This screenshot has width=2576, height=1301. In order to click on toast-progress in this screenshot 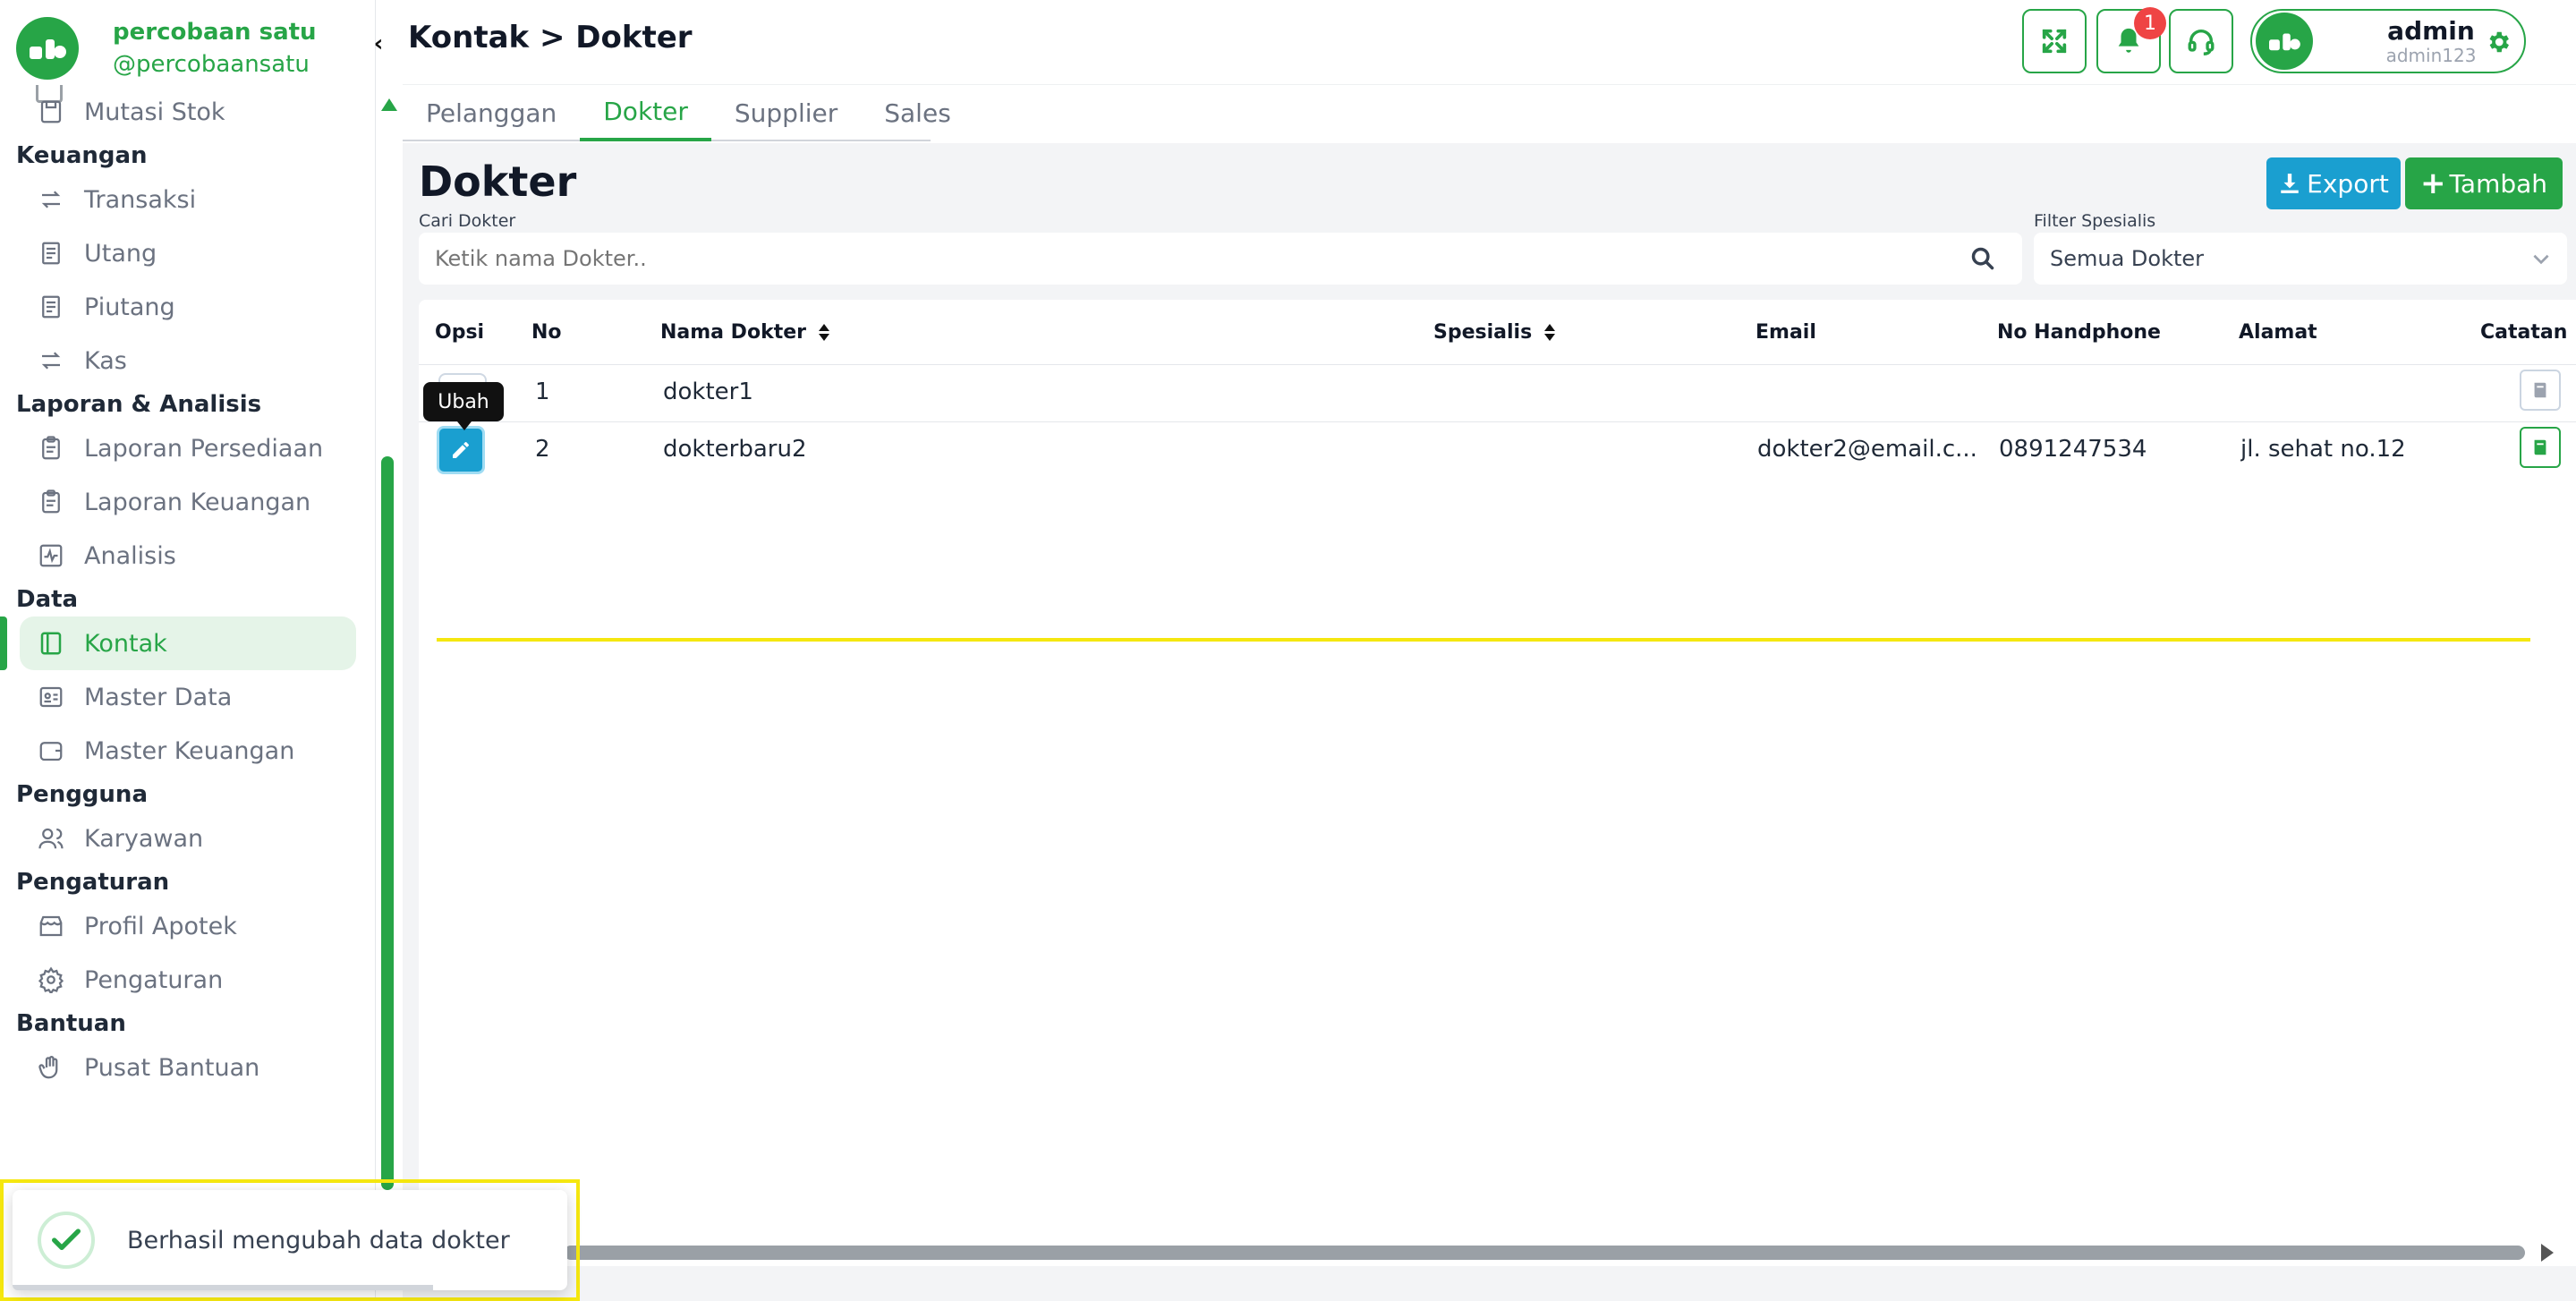, I will do `click(223, 1287)`.